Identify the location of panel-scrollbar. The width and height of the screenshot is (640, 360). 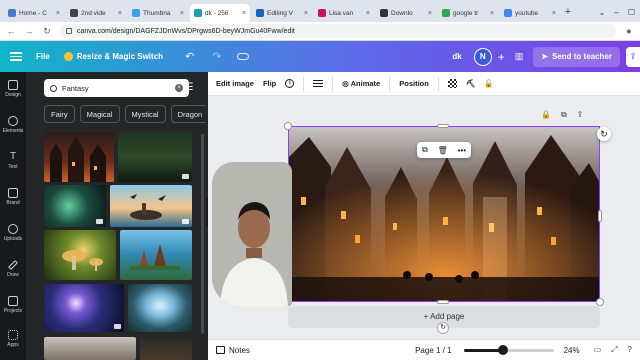
(202, 234).